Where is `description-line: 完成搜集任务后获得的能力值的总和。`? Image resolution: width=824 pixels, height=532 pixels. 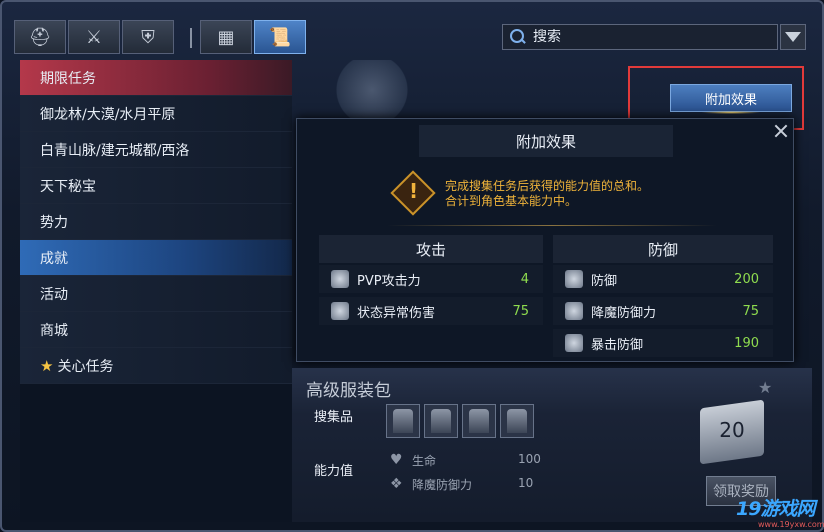
description-line: 完成搜集任务后获得的能力值的总和。 is located at coordinates (547, 186).